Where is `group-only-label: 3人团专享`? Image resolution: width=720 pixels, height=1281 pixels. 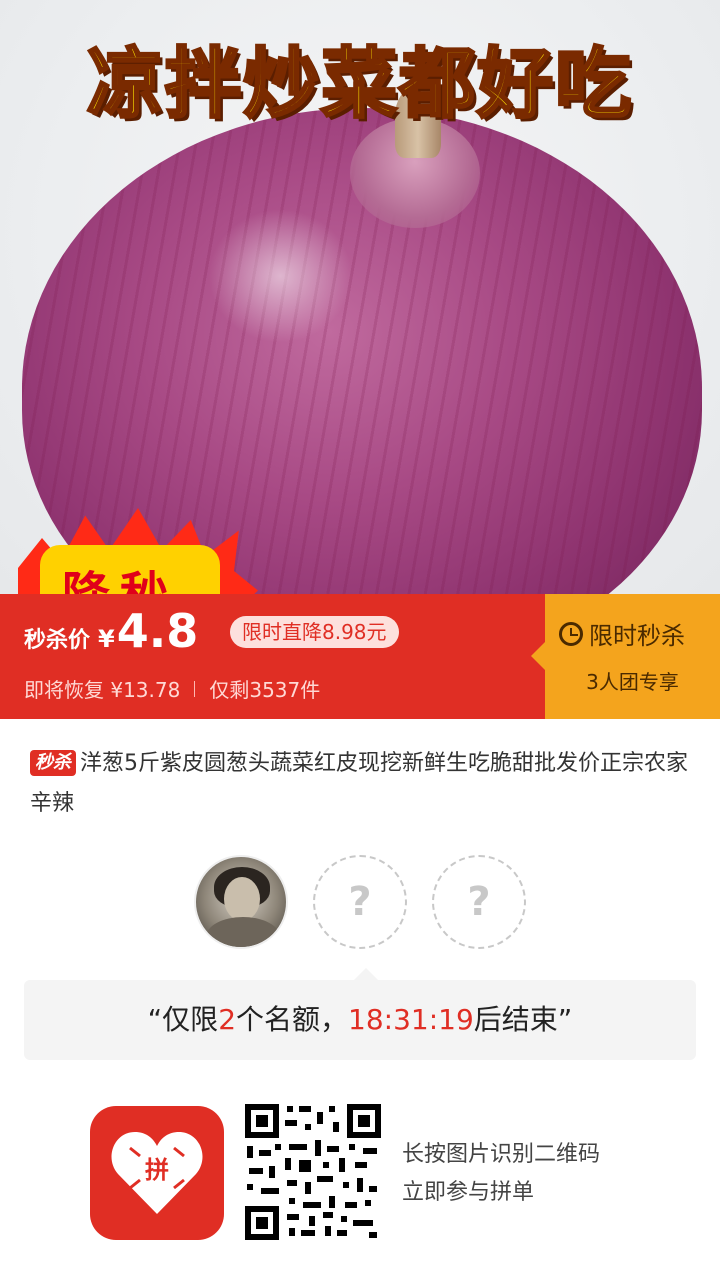
group-only-label: 3人团专享 is located at coordinates (632, 682).